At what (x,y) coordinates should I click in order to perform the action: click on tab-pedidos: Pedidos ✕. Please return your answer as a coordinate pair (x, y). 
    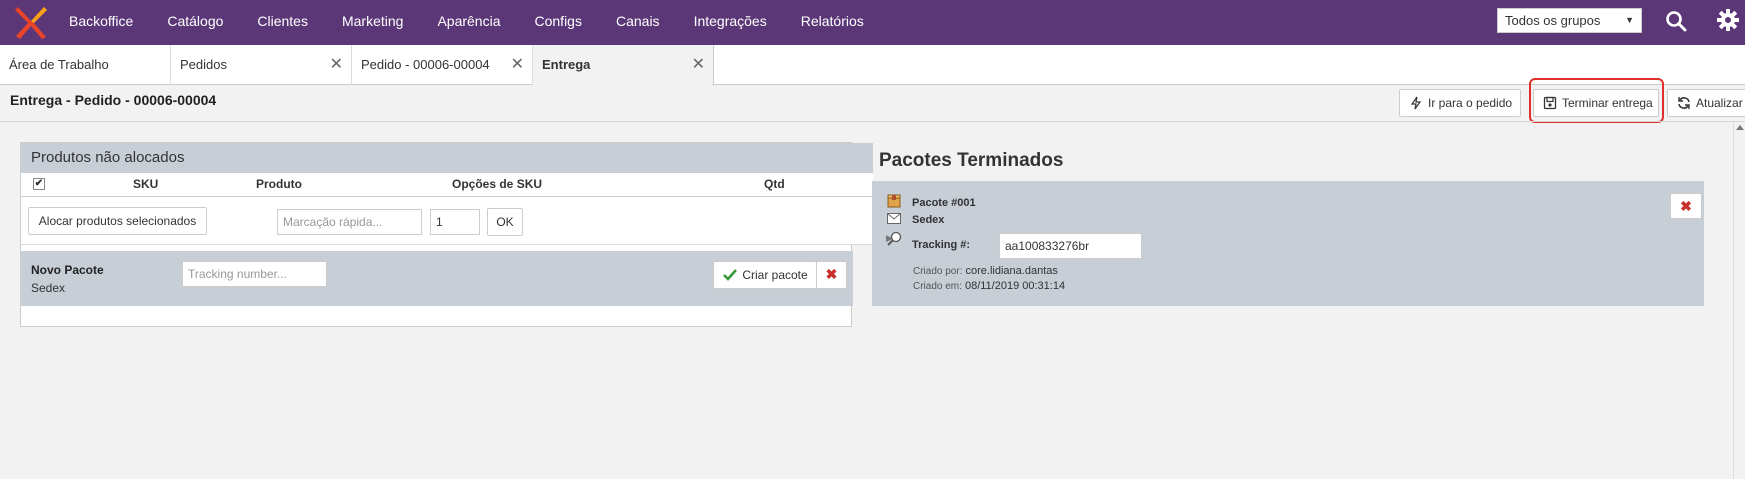
    Looking at the image, I should click on (261, 65).